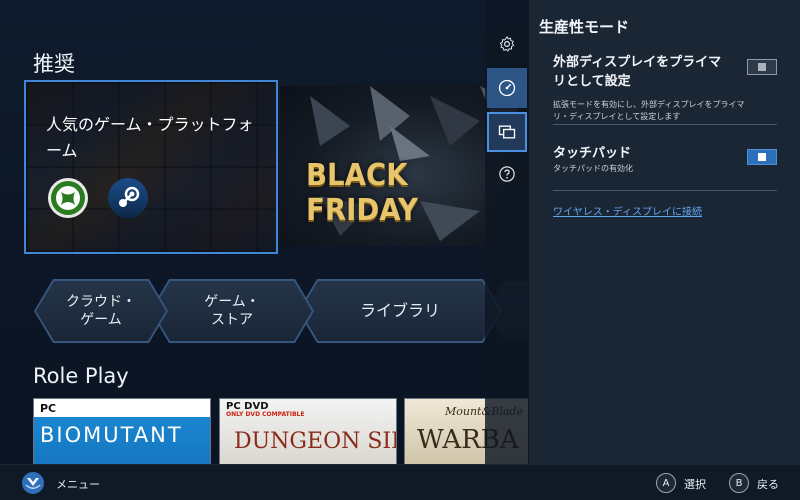  I want to click on performance-button, so click(507, 88).